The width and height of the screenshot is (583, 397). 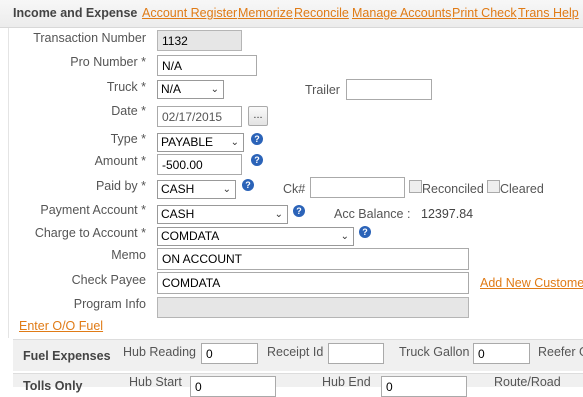 I want to click on charge-to-account-label: Charge to Account *, so click(x=90, y=233).